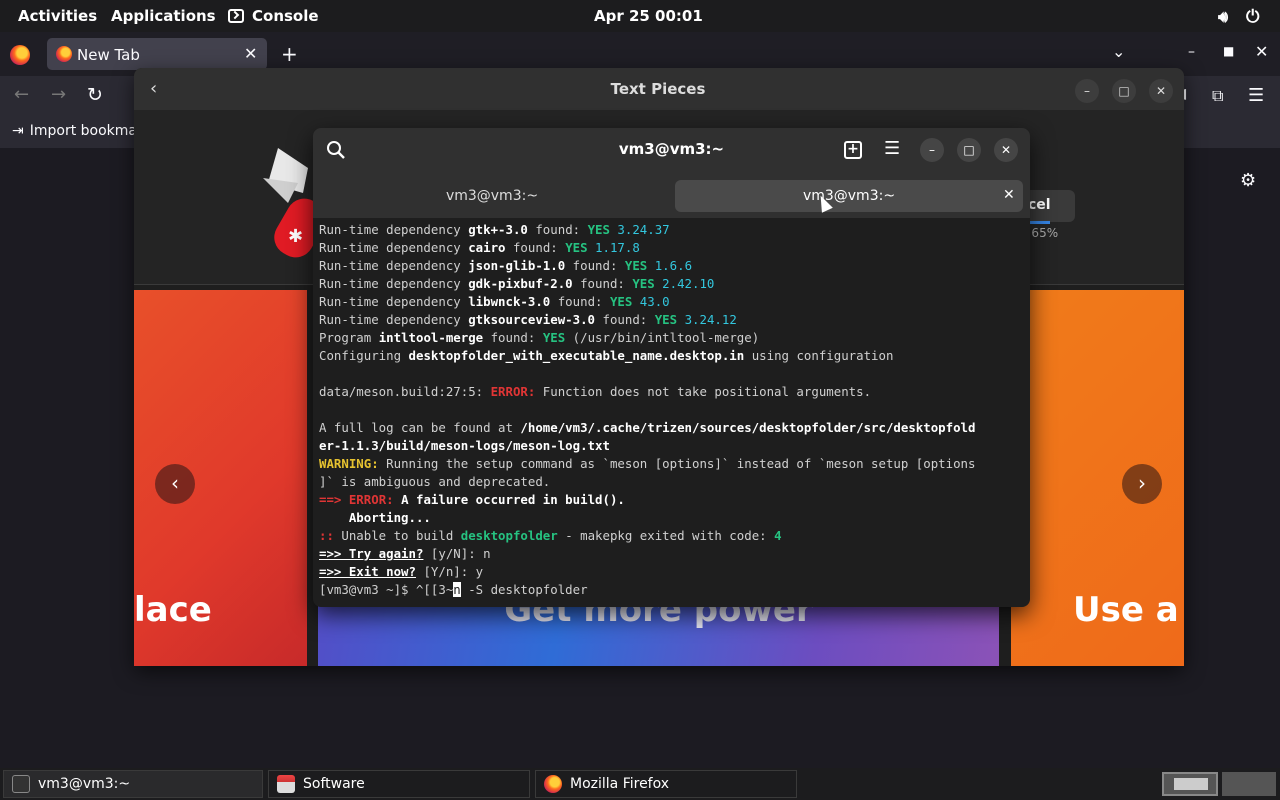 The image size is (1280, 800). What do you see at coordinates (1248, 180) in the screenshot?
I see `settings-gear-icon: ⚙` at bounding box center [1248, 180].